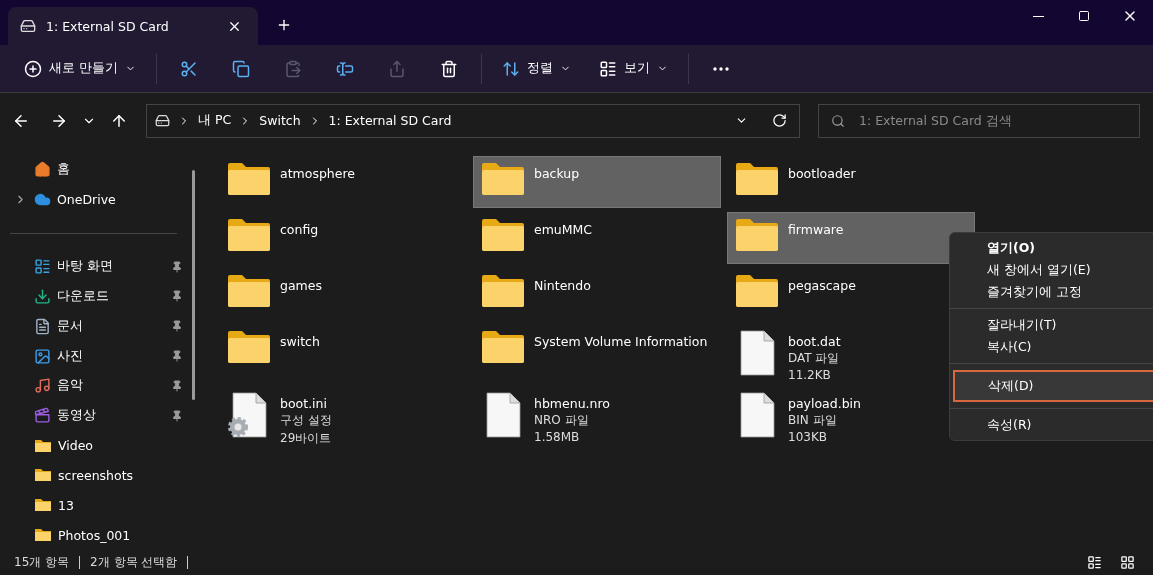  I want to click on folder-item: System Volume Information, so click(597, 350).